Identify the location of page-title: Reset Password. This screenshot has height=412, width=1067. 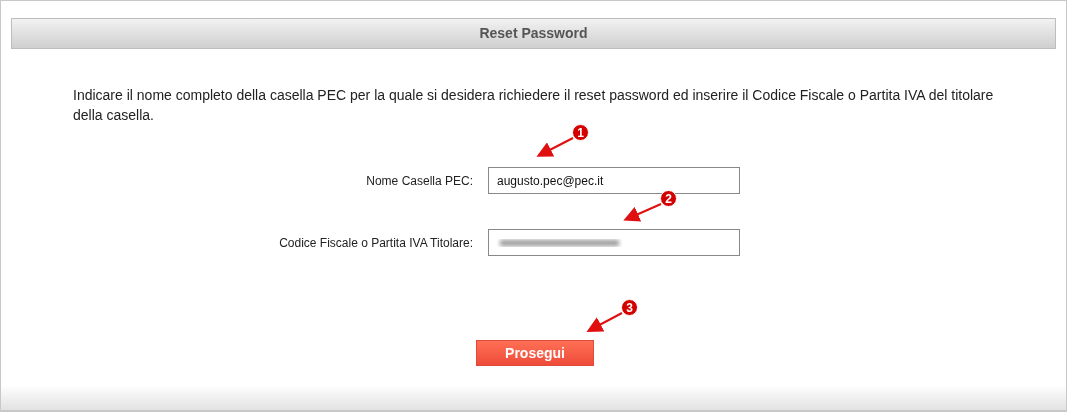
(533, 33).